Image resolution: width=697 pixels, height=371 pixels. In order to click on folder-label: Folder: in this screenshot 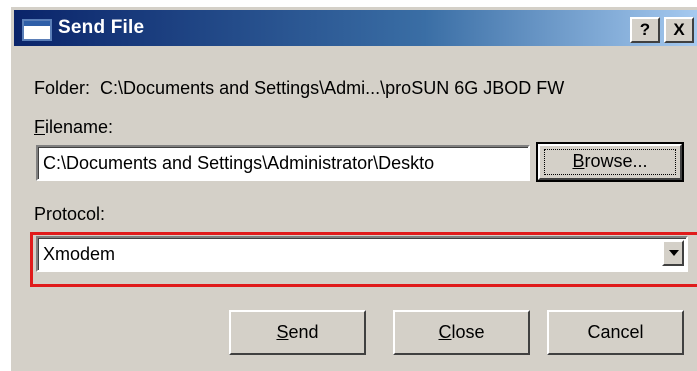, I will do `click(62, 88)`.